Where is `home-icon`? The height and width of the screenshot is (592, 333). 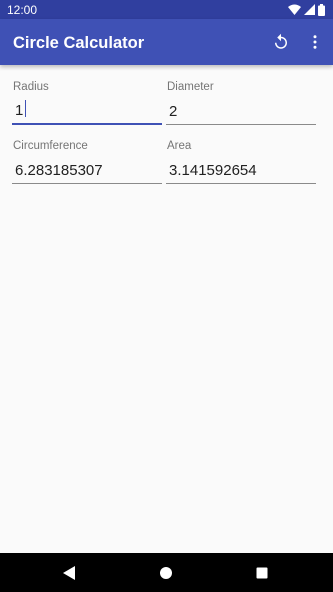
home-icon is located at coordinates (166, 573).